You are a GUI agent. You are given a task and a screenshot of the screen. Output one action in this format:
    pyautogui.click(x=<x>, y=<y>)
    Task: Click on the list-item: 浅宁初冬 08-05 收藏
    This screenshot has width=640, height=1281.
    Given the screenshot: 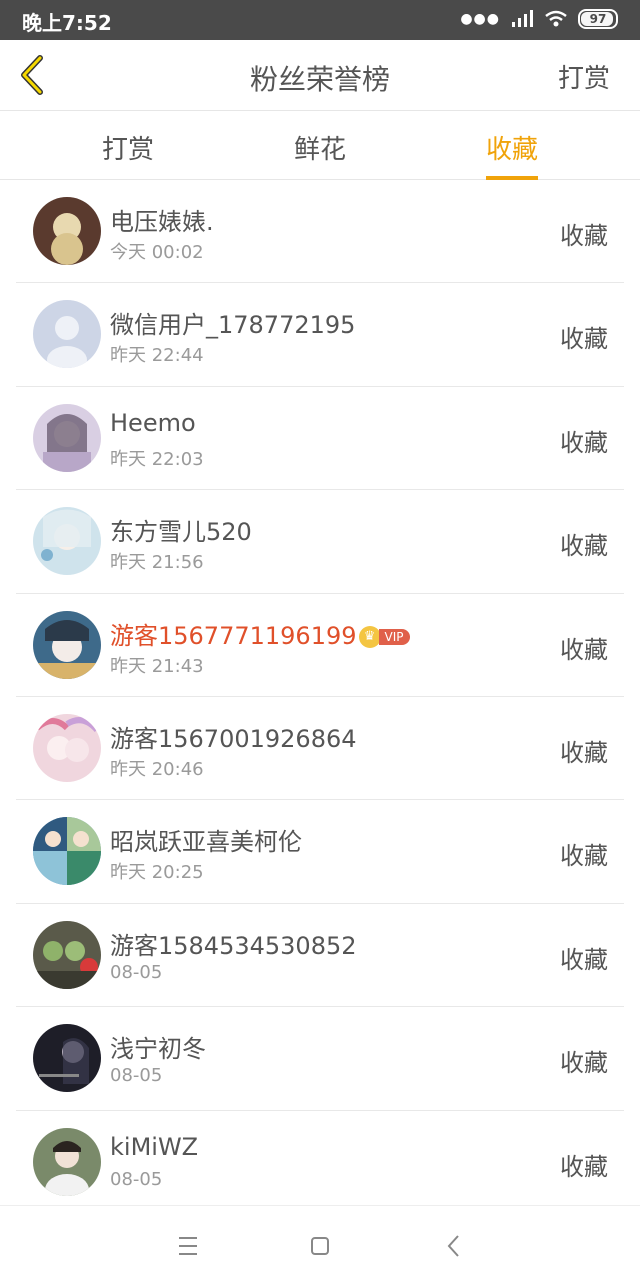 What is the action you would take?
    pyautogui.click(x=320, y=1059)
    